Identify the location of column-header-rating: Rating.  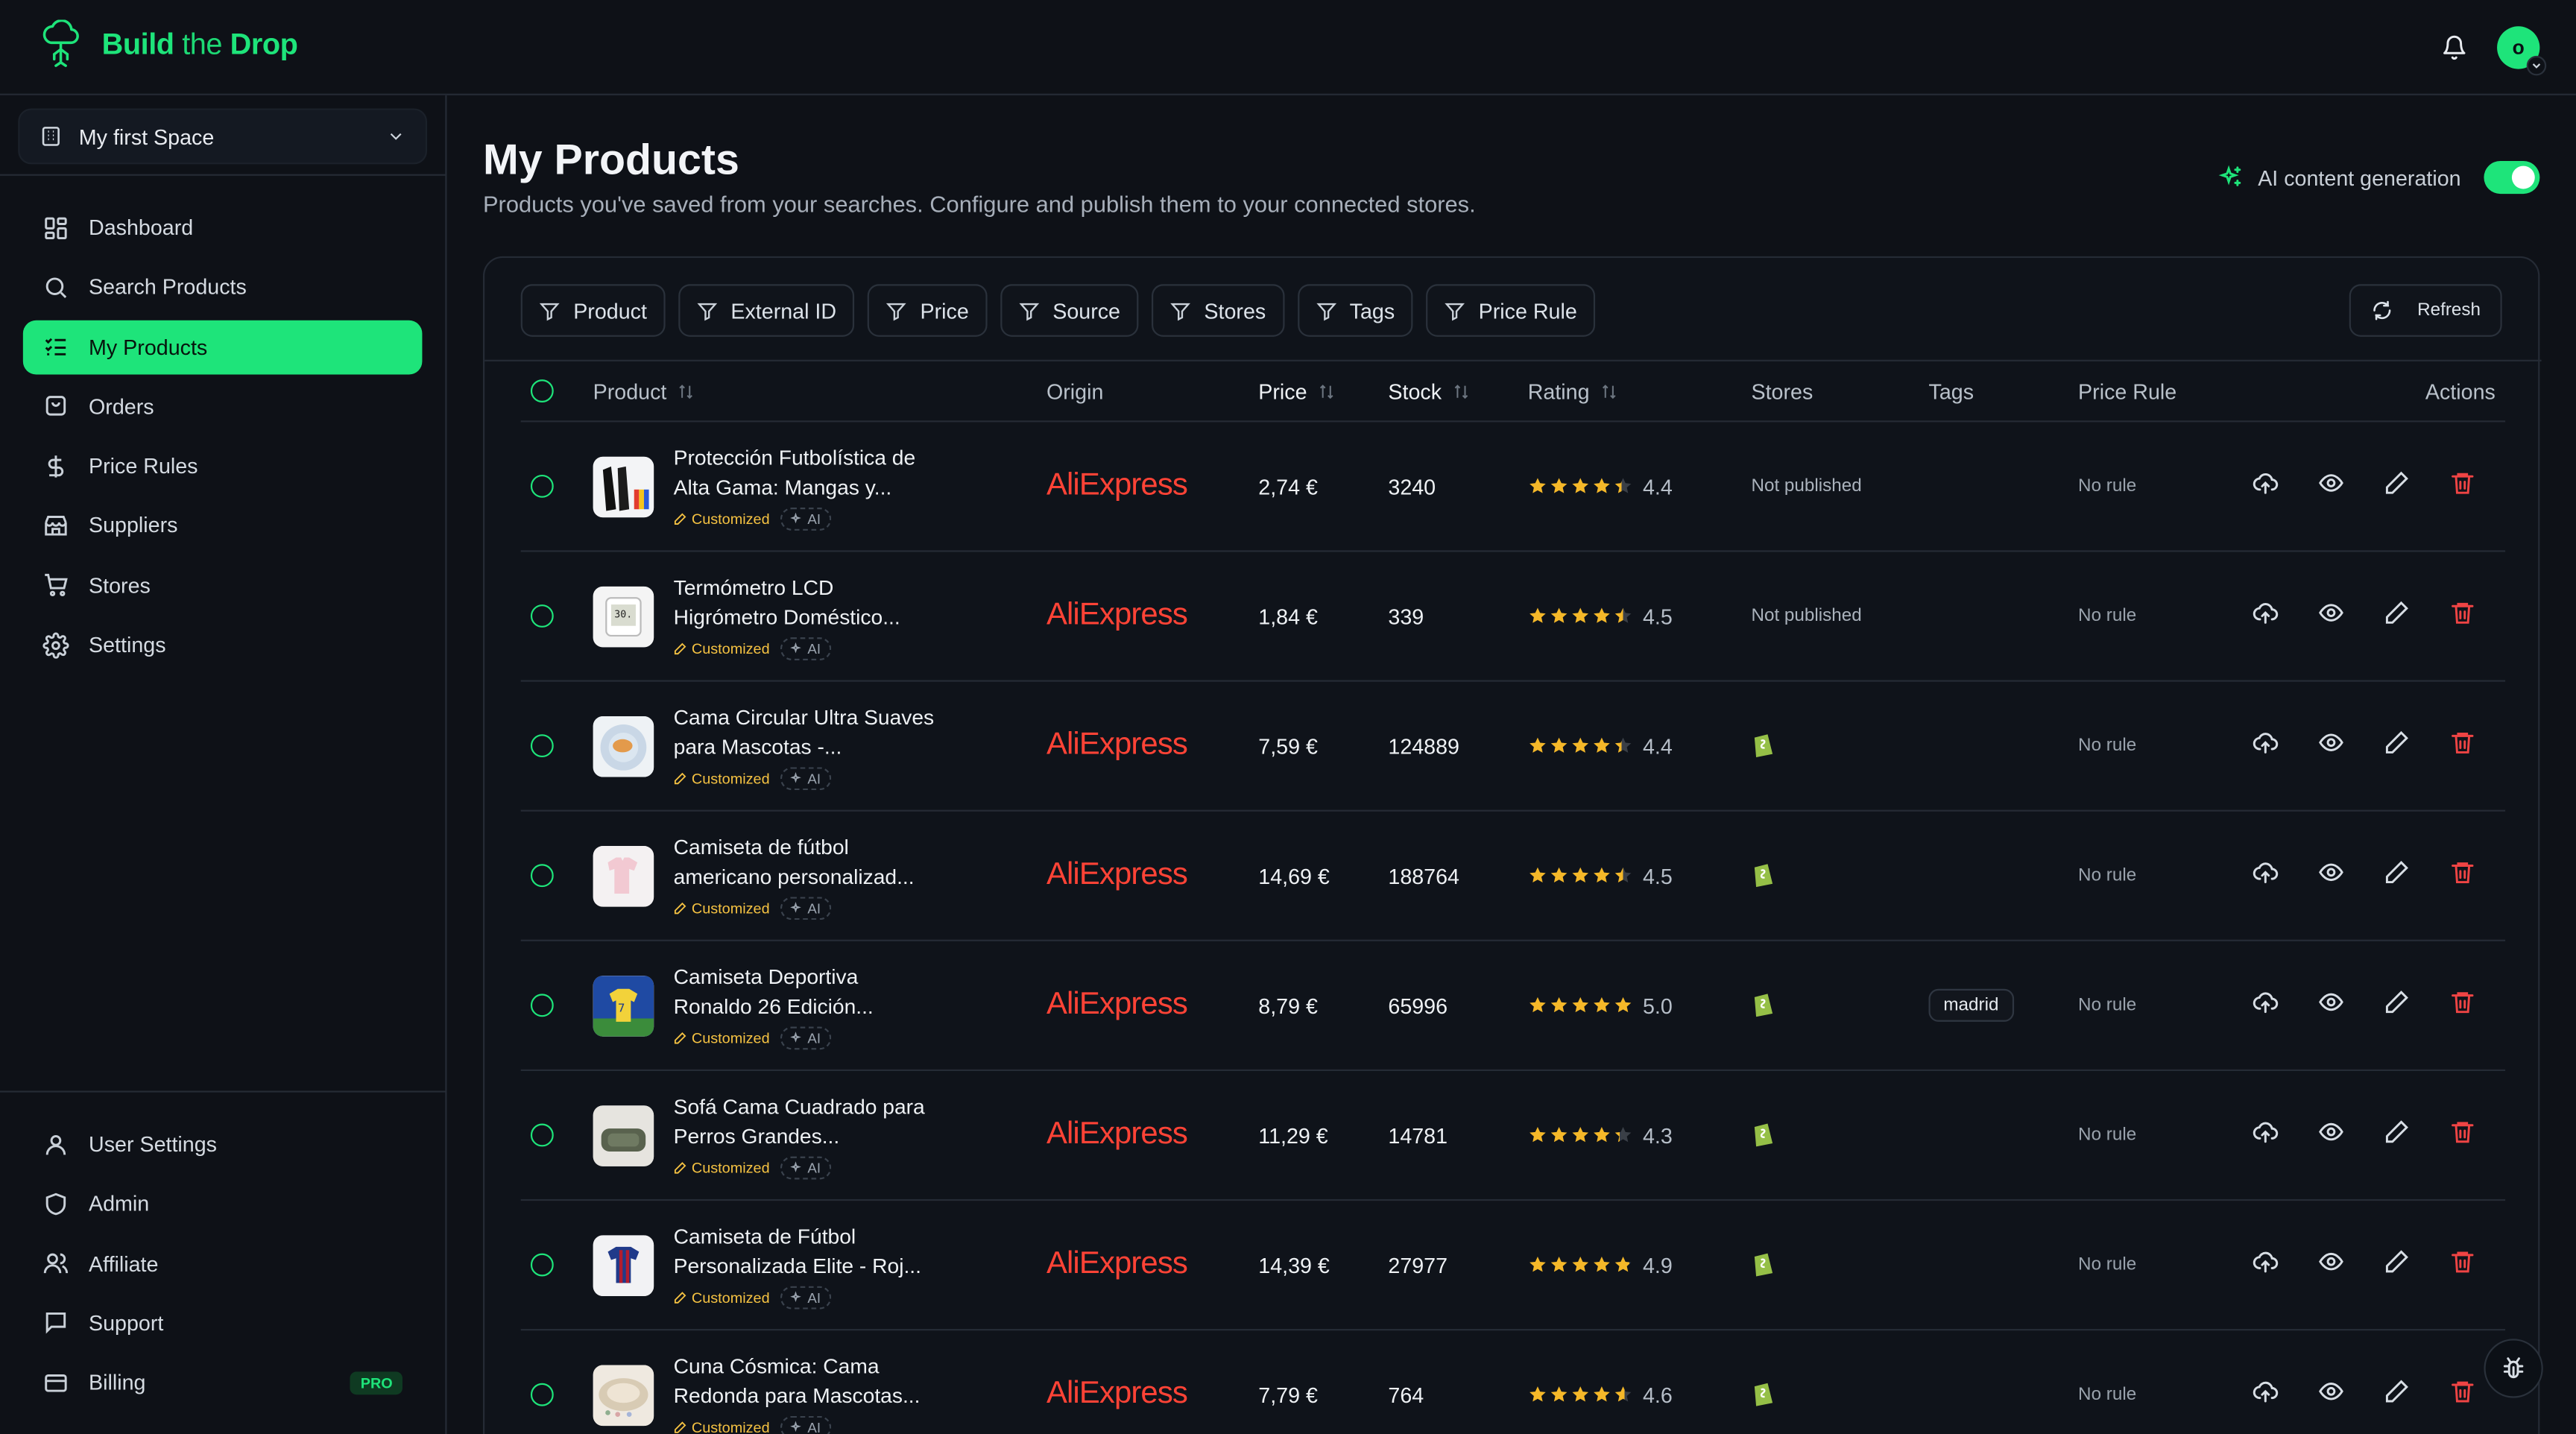
(1573, 391).